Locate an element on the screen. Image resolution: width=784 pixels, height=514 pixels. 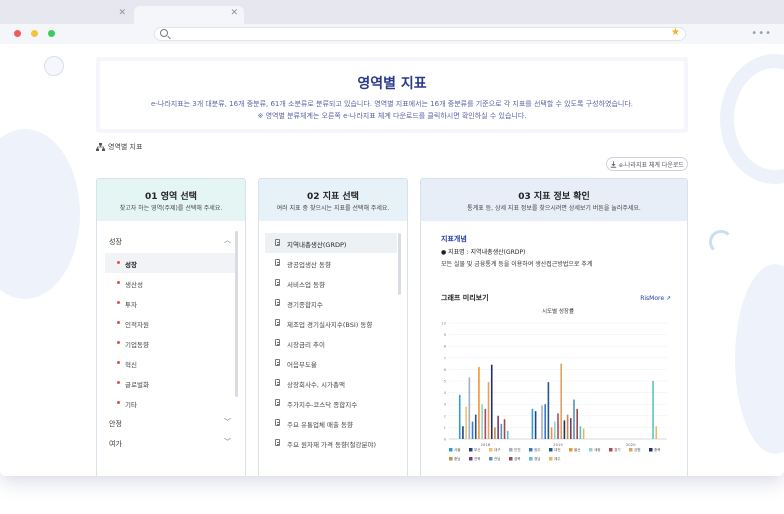
maximize-window-button is located at coordinates (51, 33).